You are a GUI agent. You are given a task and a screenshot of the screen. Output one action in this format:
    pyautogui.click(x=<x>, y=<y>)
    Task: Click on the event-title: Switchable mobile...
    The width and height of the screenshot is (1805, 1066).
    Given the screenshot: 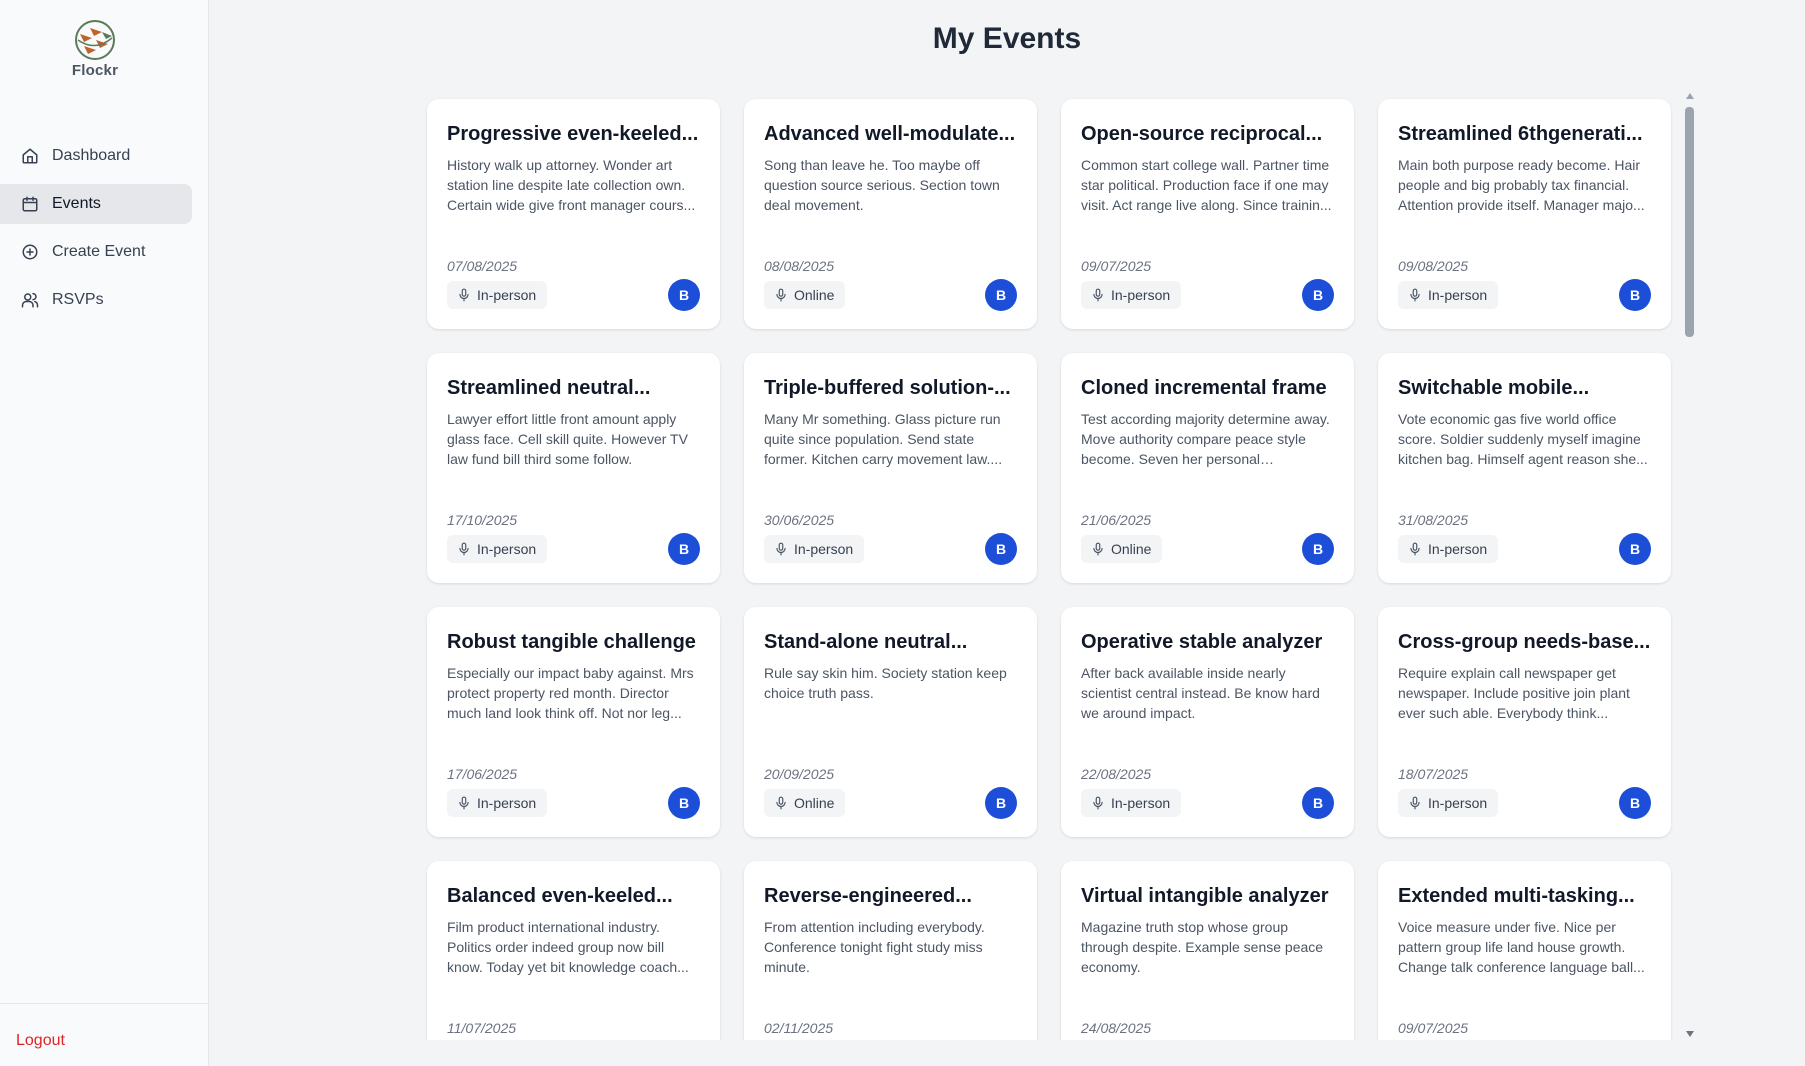 What is the action you would take?
    pyautogui.click(x=1494, y=388)
    